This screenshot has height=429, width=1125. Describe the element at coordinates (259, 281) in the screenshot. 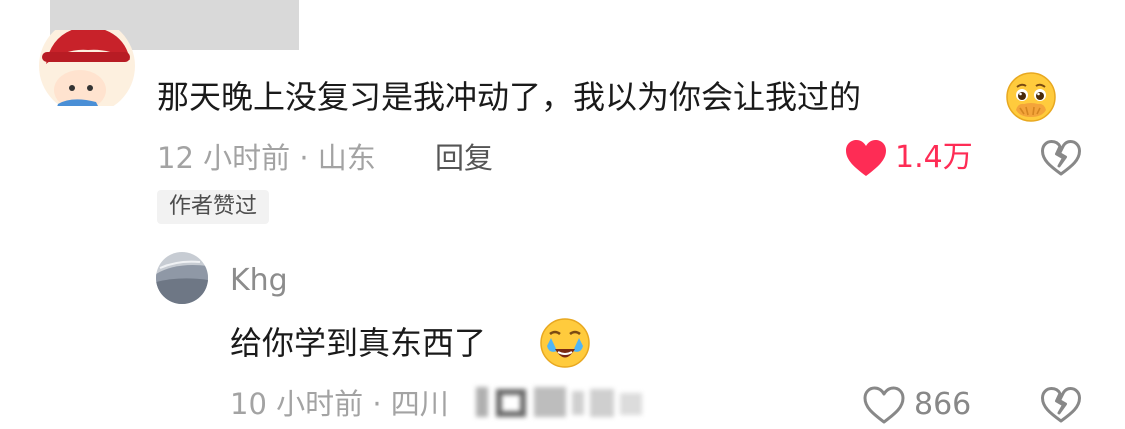

I see `reply-username: Khg` at that location.